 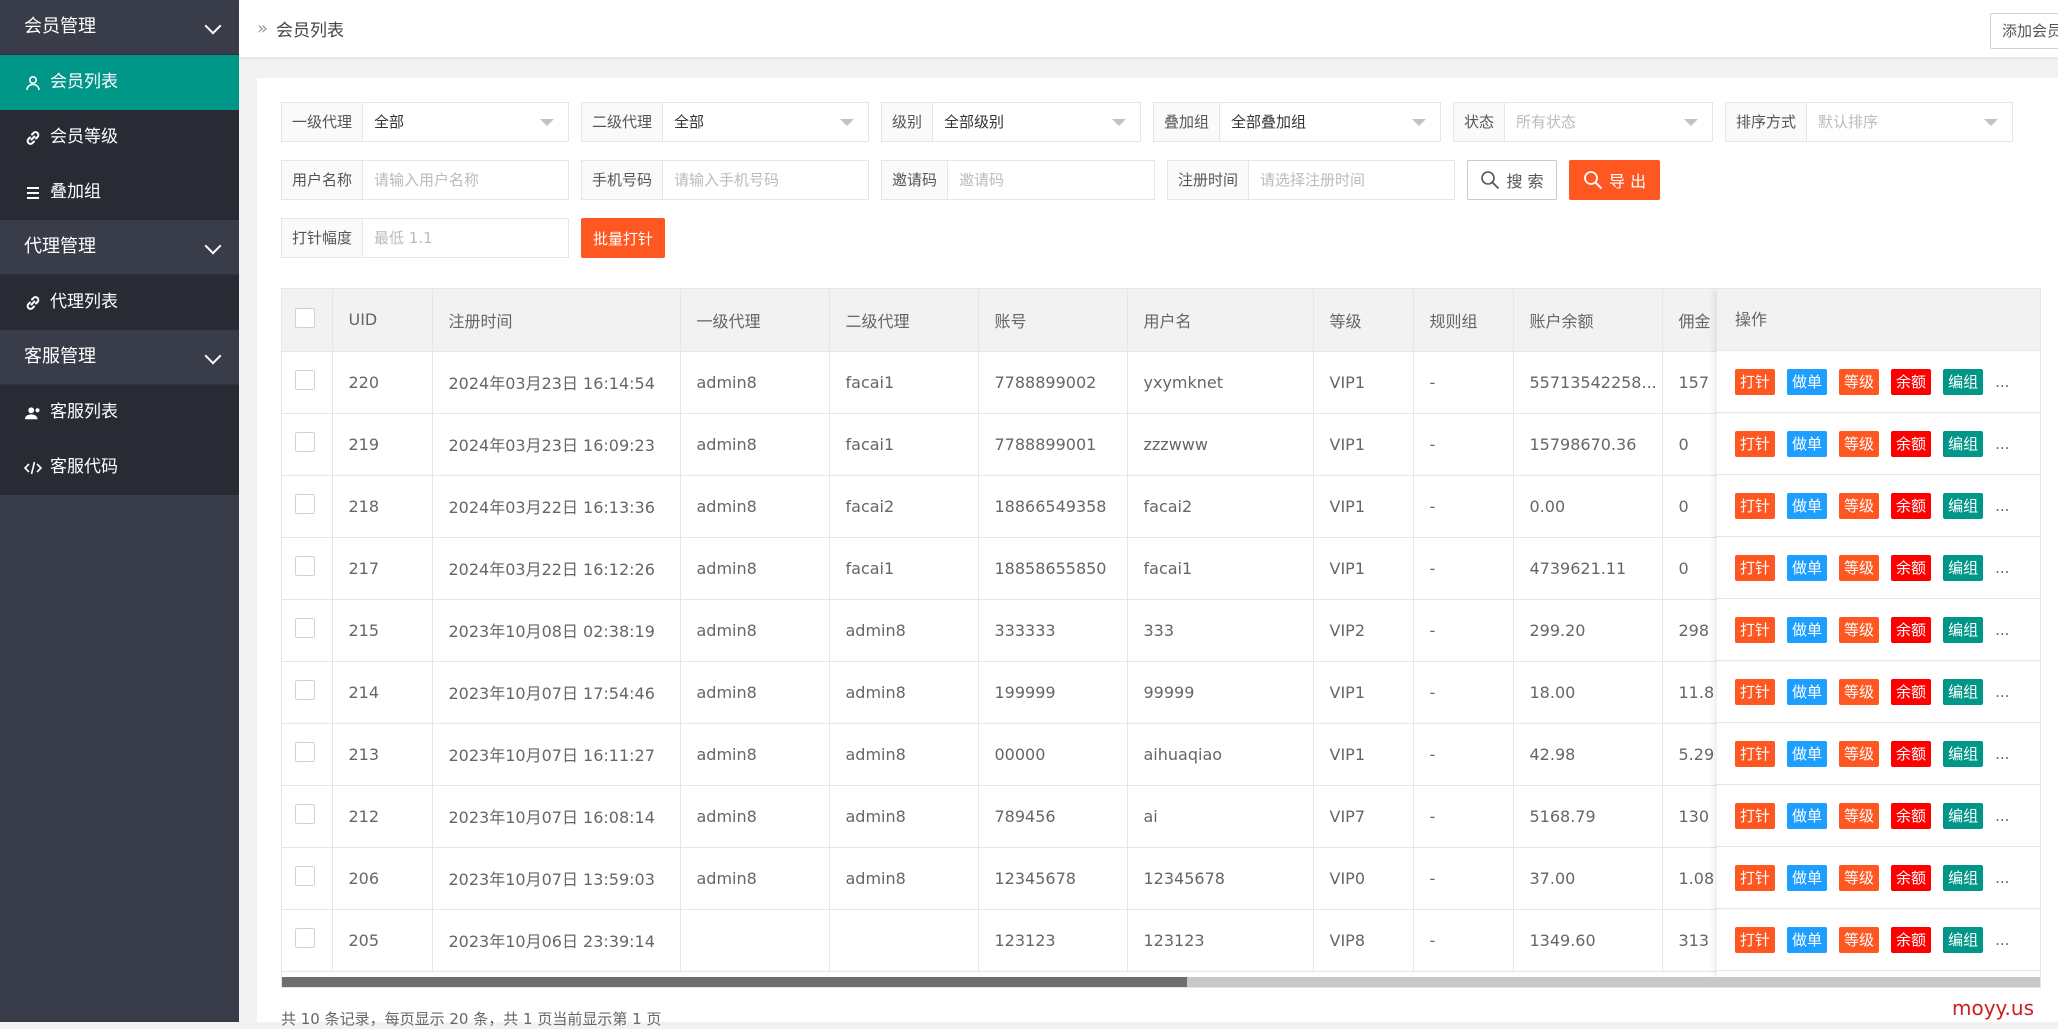 I want to click on column-header: 账户余额, so click(x=1588, y=320).